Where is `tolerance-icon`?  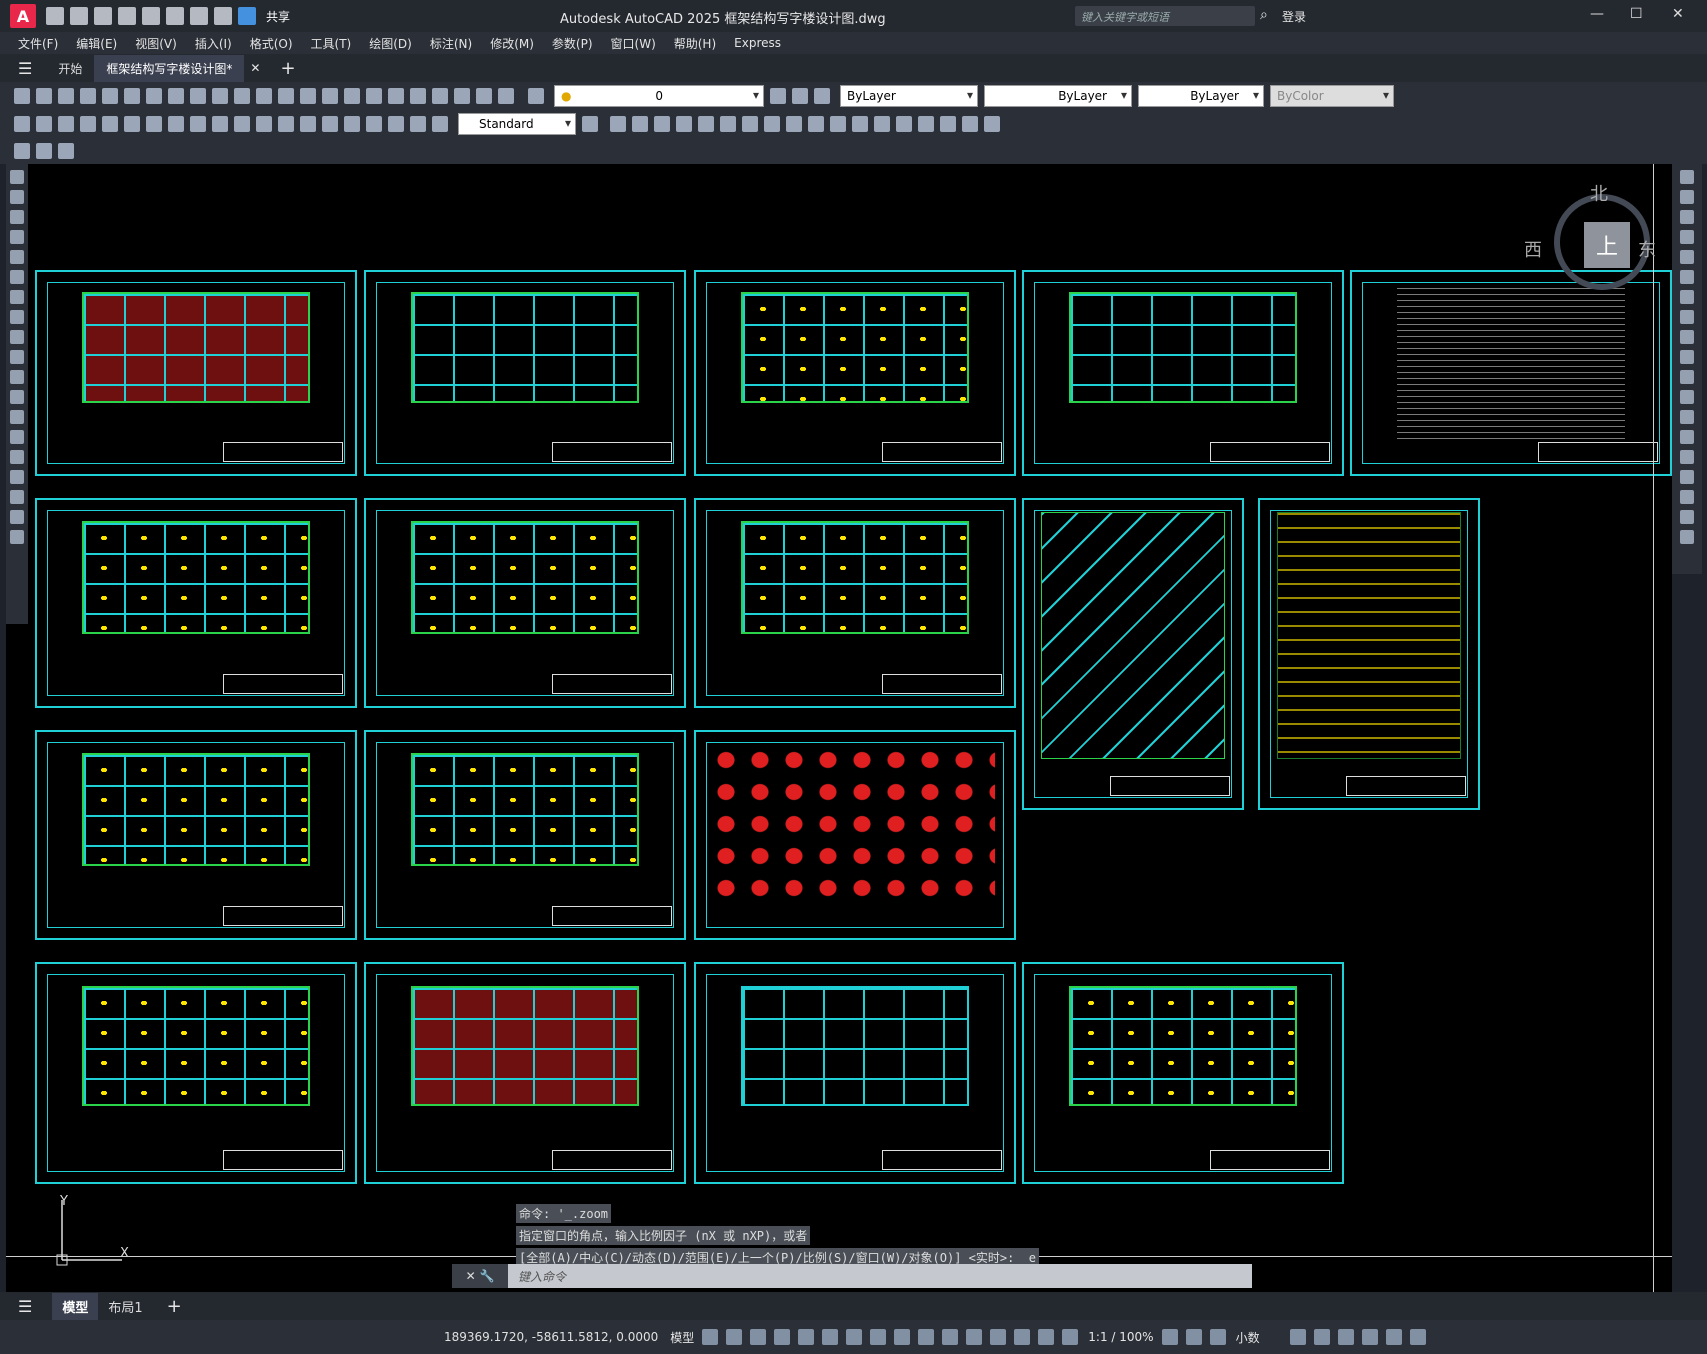
tolerance-icon is located at coordinates (308, 124).